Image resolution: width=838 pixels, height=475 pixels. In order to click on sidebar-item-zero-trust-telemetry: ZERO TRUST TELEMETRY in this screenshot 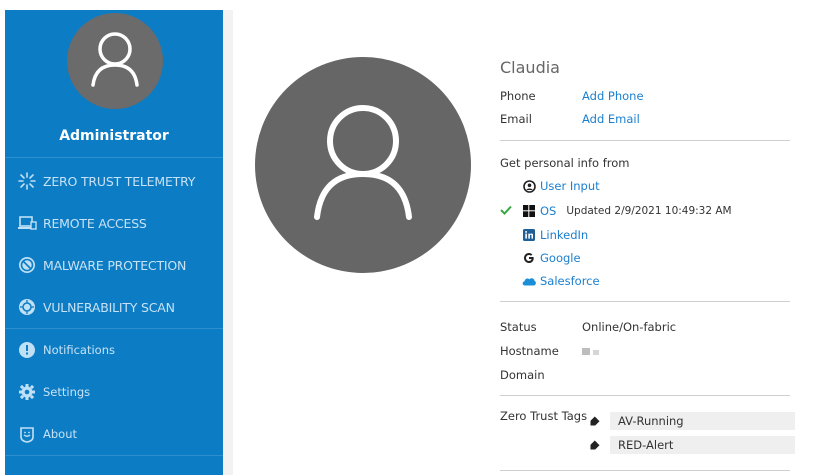, I will do `click(114, 181)`.